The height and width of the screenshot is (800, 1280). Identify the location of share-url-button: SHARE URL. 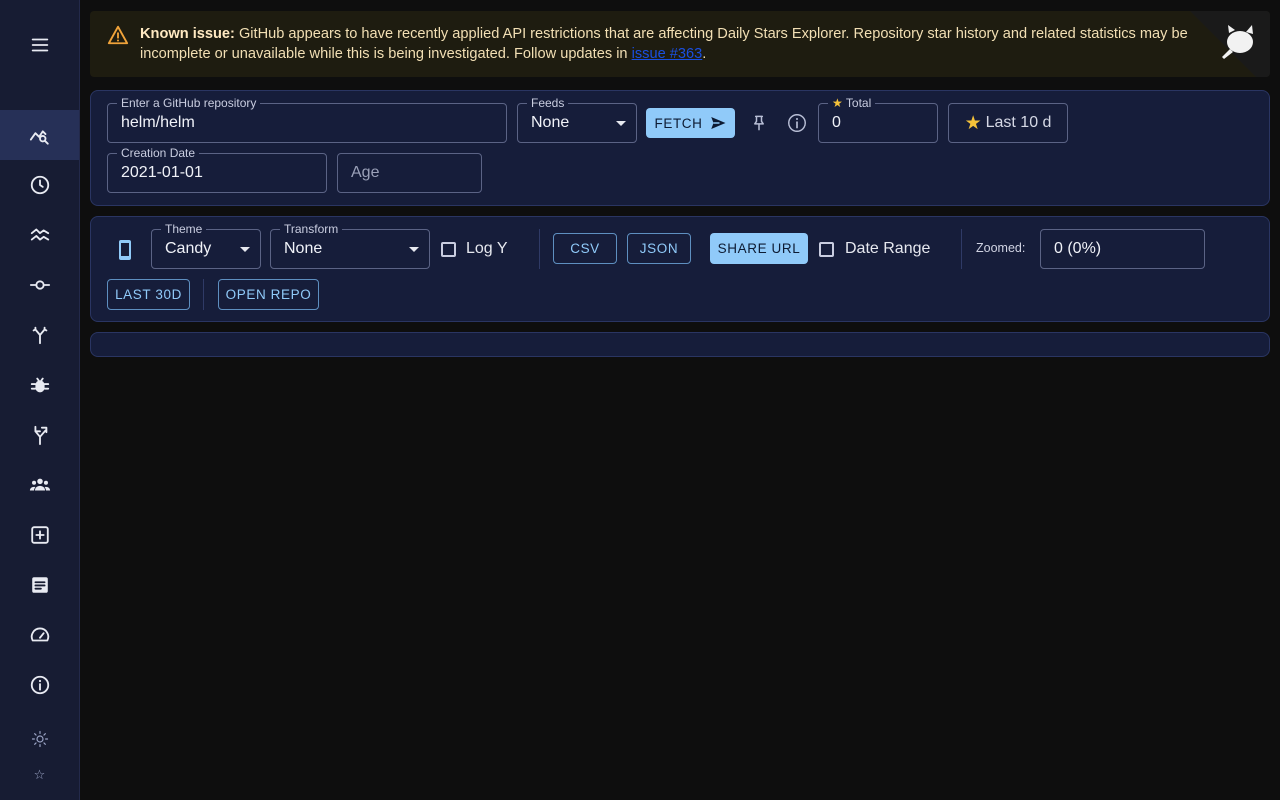
(759, 248).